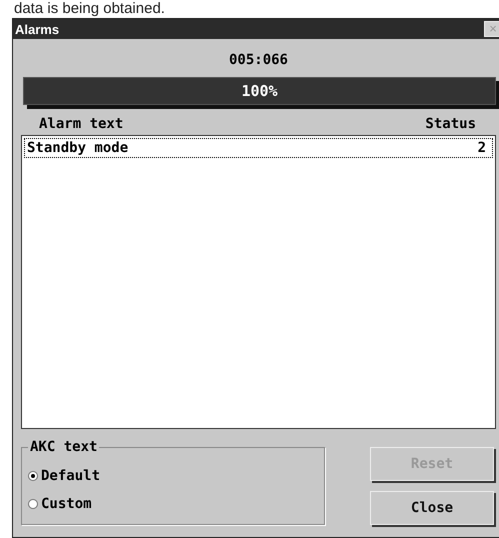  What do you see at coordinates (37, 29) in the screenshot?
I see `window-title: Alarms` at bounding box center [37, 29].